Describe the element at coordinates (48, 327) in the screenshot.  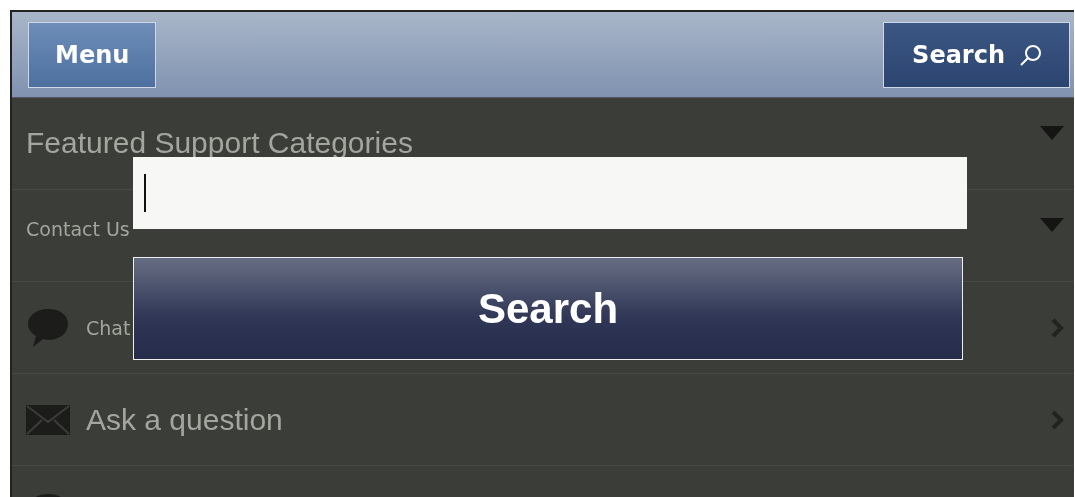
I see `speech-bubble-icon` at that location.